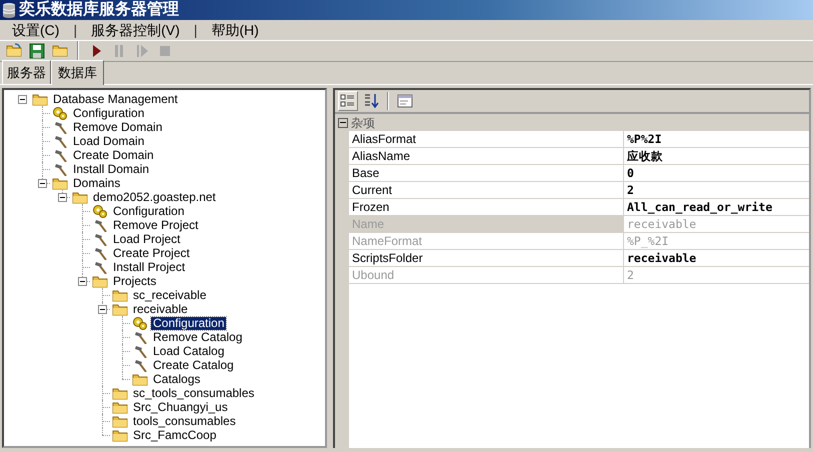 This screenshot has height=452, width=813. I want to click on save-icon, so click(37, 51).